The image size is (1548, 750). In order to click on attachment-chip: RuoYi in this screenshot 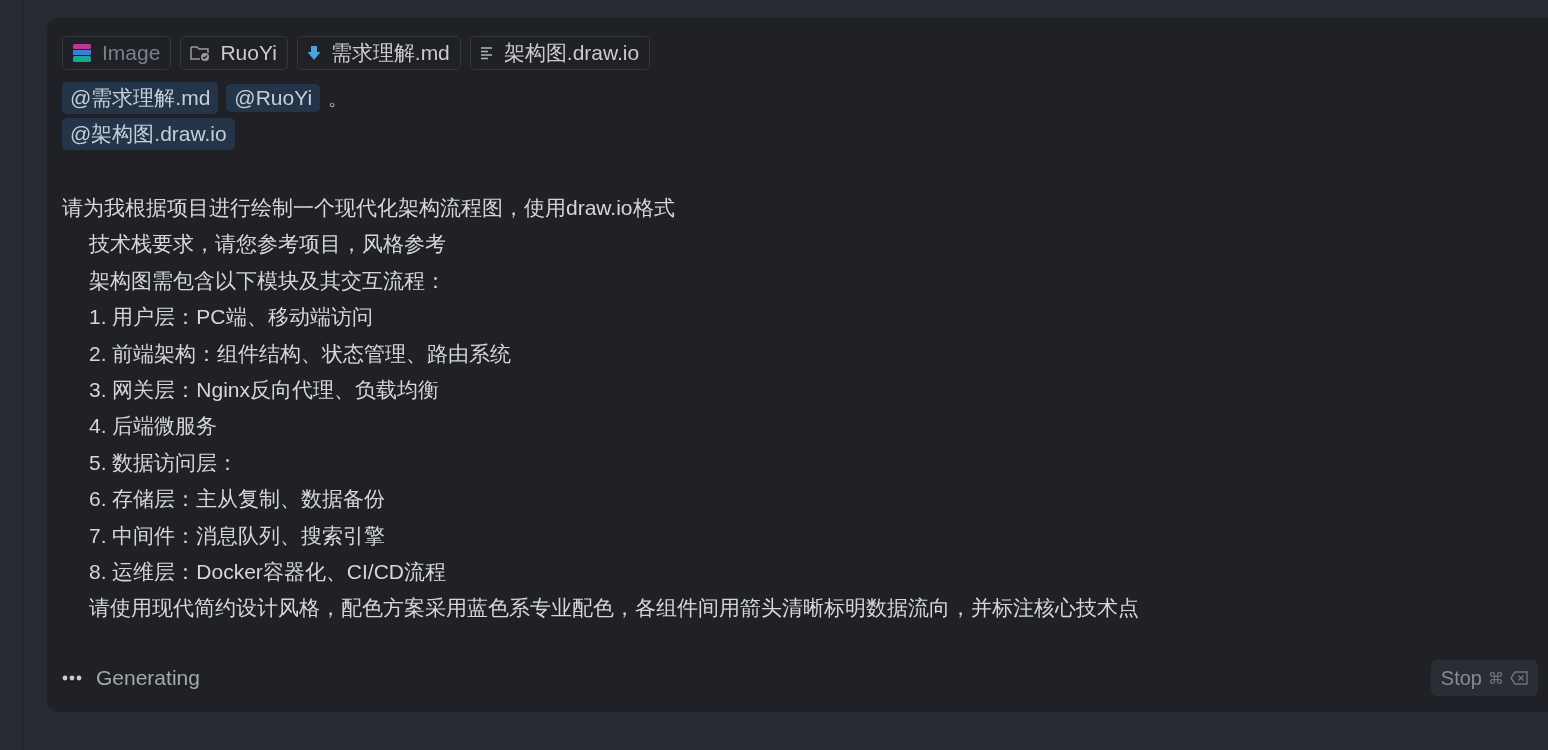, I will do `click(234, 53)`.